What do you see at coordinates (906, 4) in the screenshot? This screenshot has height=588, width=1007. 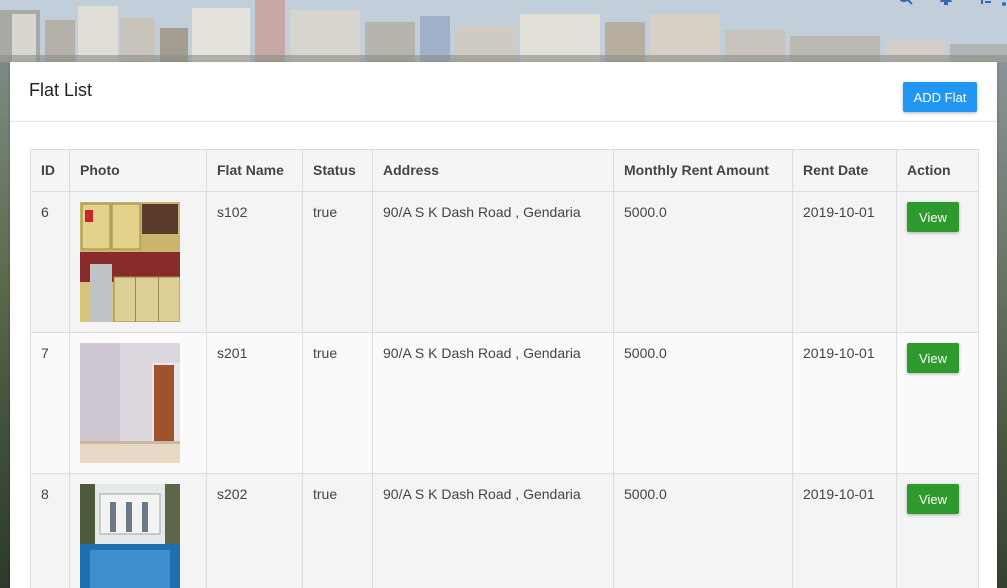 I see `search-icon` at bounding box center [906, 4].